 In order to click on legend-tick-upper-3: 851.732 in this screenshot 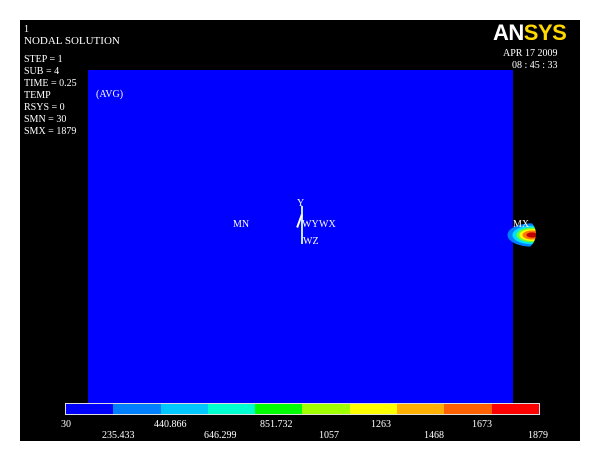, I will do `click(276, 424)`.